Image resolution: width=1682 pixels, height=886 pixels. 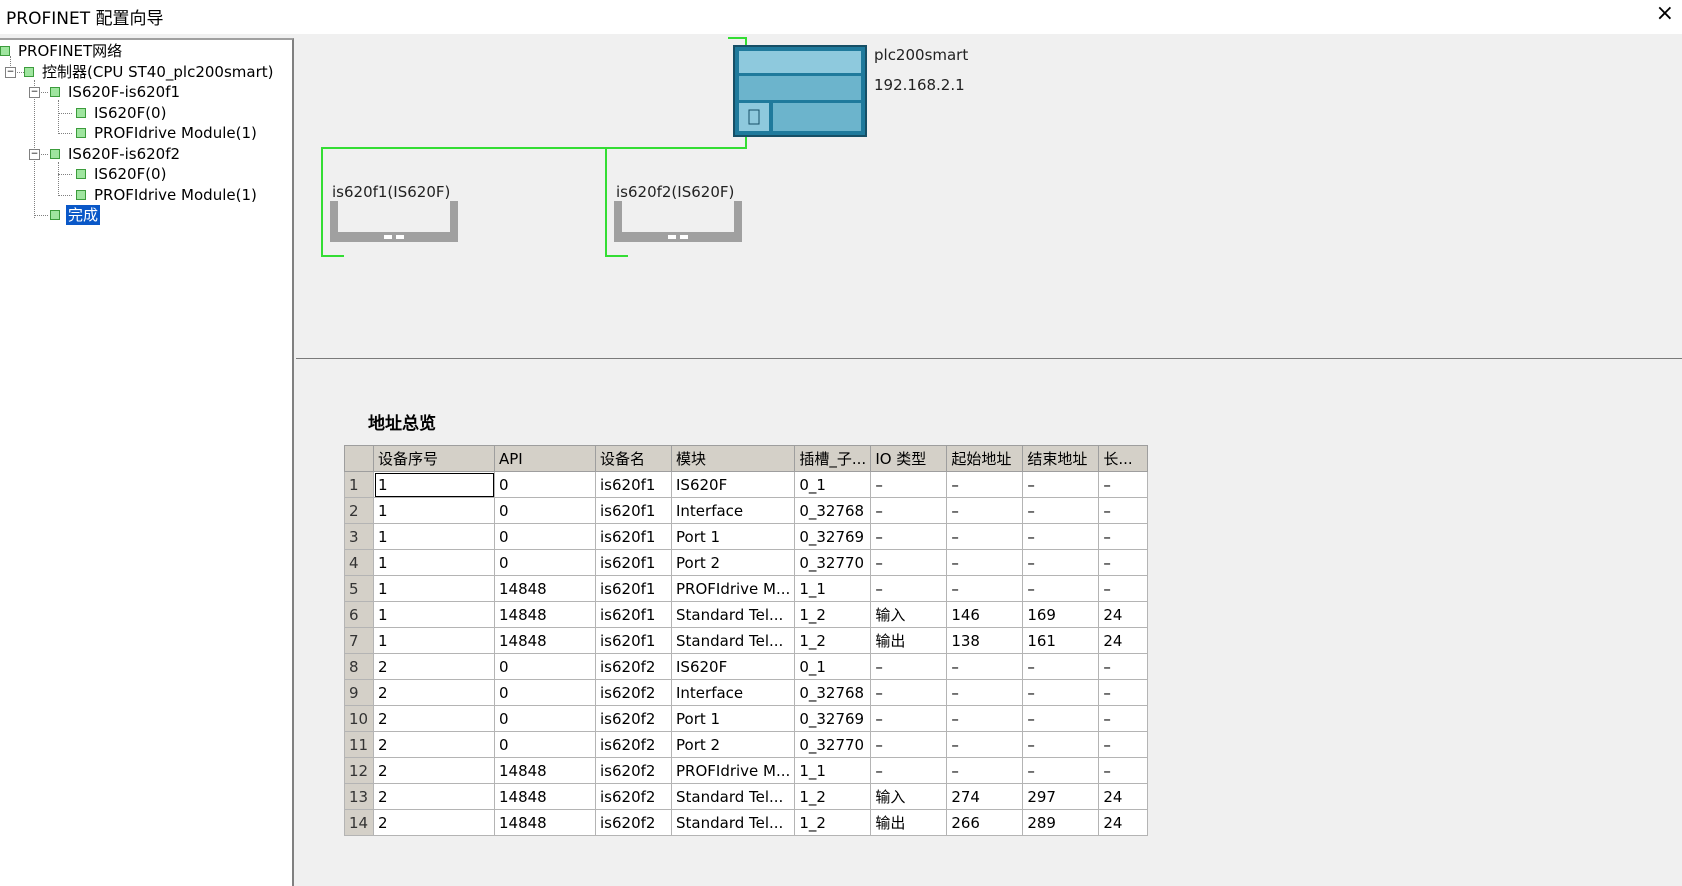 I want to click on table-cell: Interface, so click(x=733, y=692).